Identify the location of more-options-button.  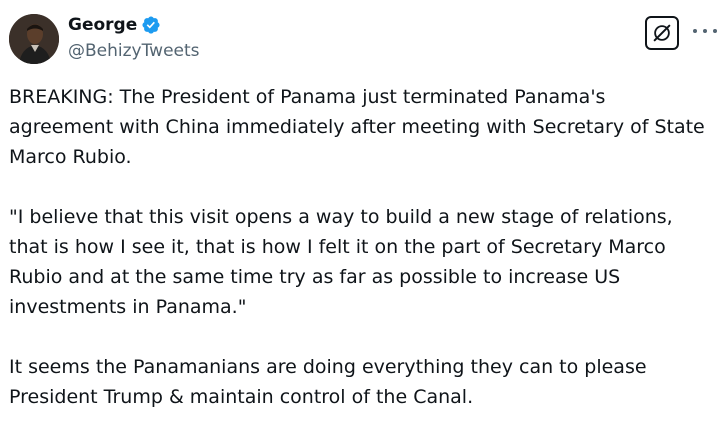
(705, 31).